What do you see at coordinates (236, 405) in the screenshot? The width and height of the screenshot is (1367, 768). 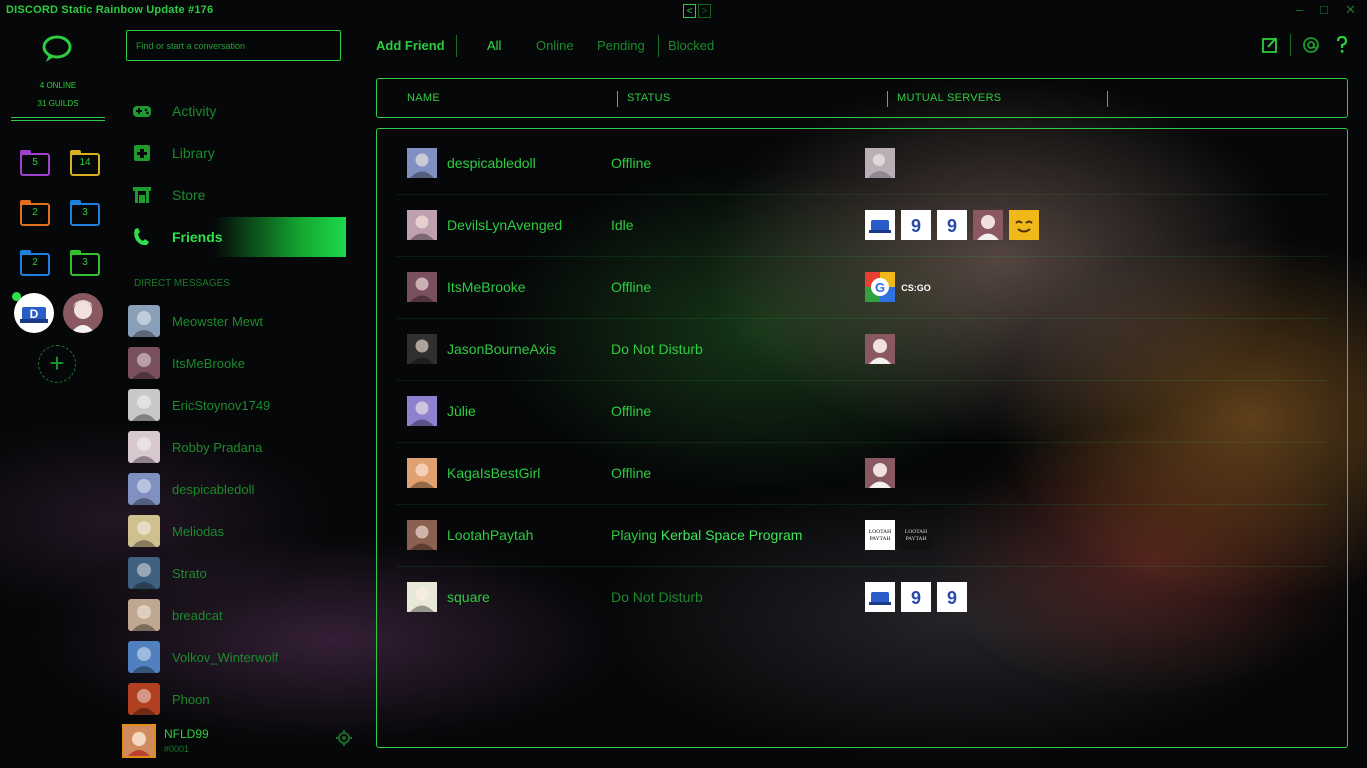 I see `dm-item: EricStoynov1749` at bounding box center [236, 405].